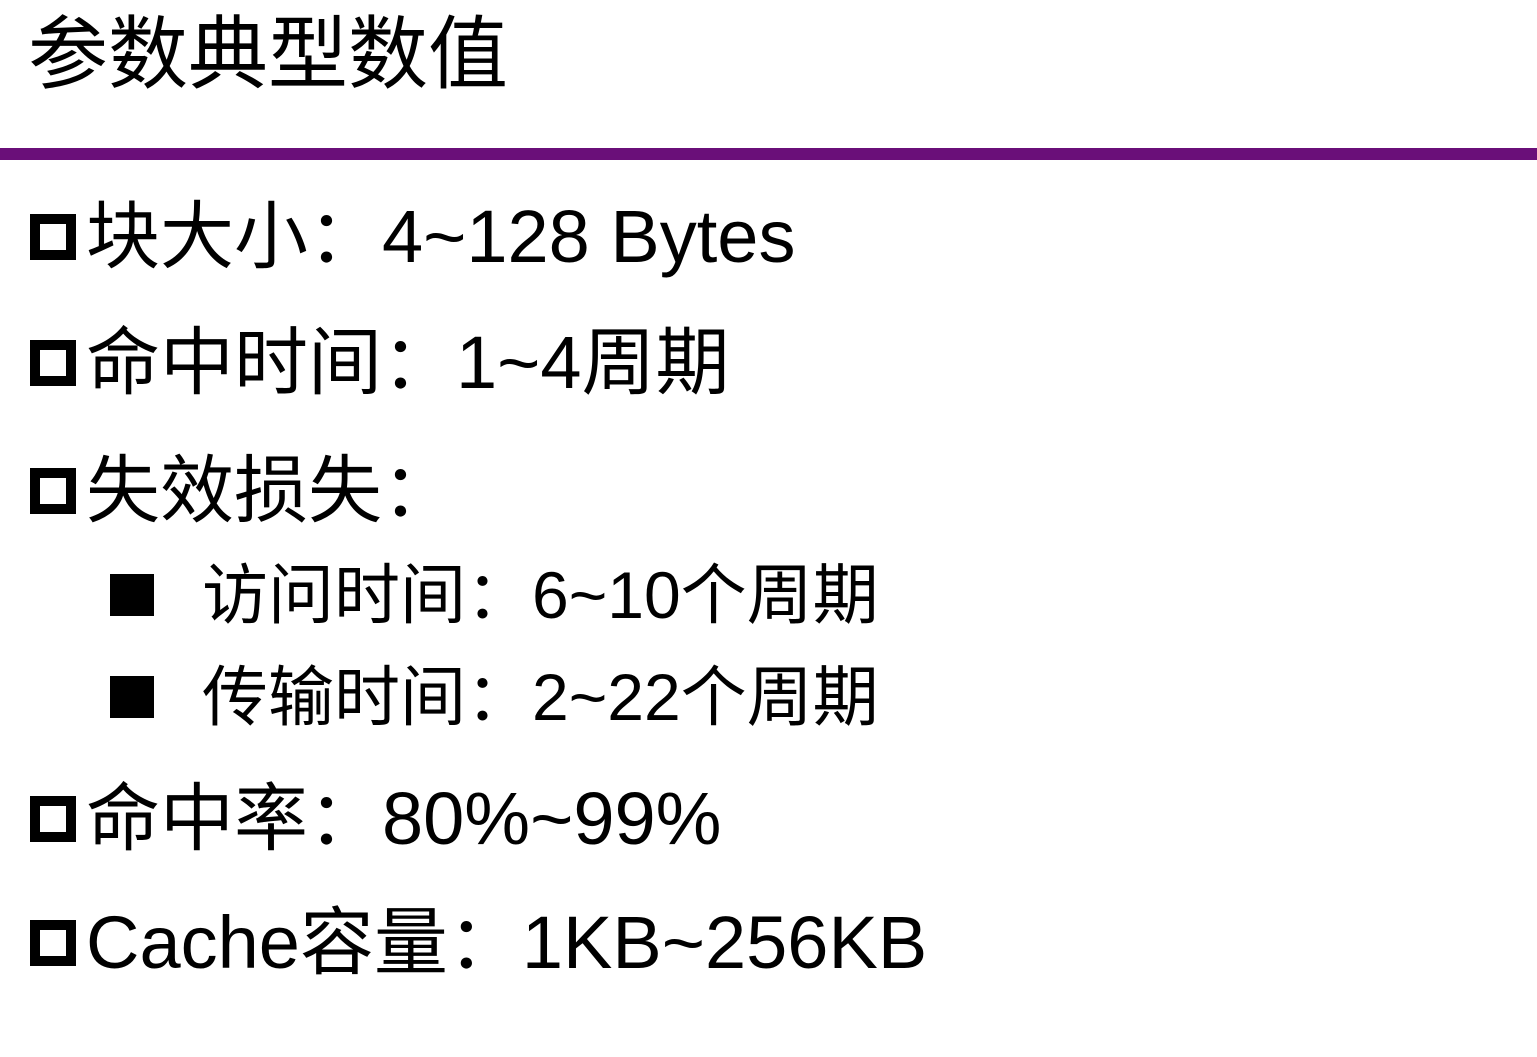 Image resolution: width=1537 pixels, height=1057 pixels. I want to click on list-item-label: 块大小：4~128 Bytes, so click(441, 236).